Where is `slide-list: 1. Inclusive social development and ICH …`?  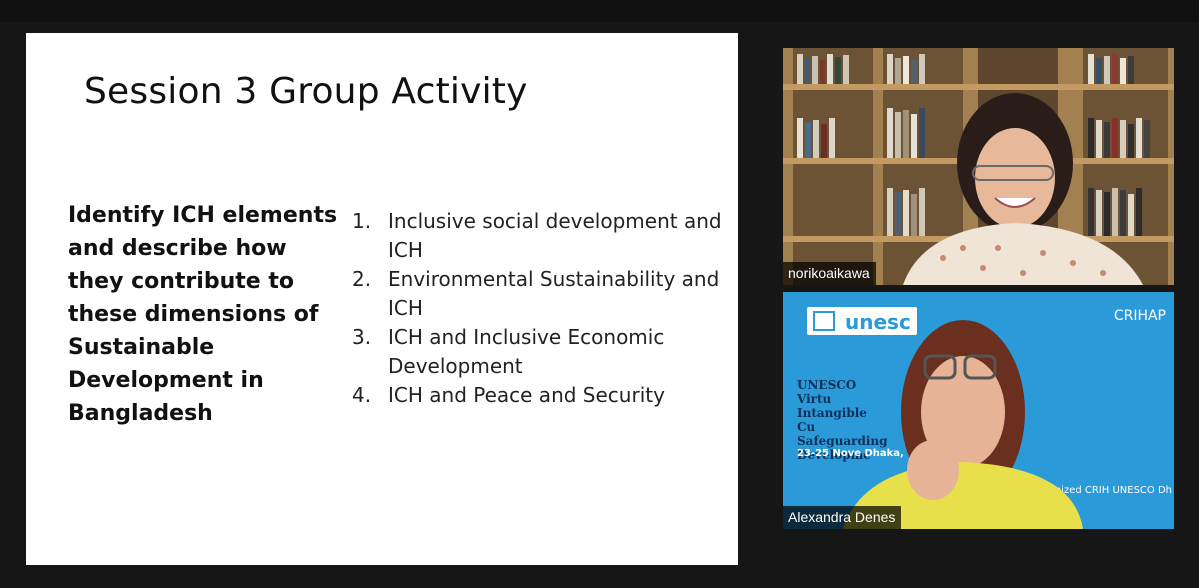
slide-list: 1. Inclusive social development and ICH … is located at coordinates (542, 308).